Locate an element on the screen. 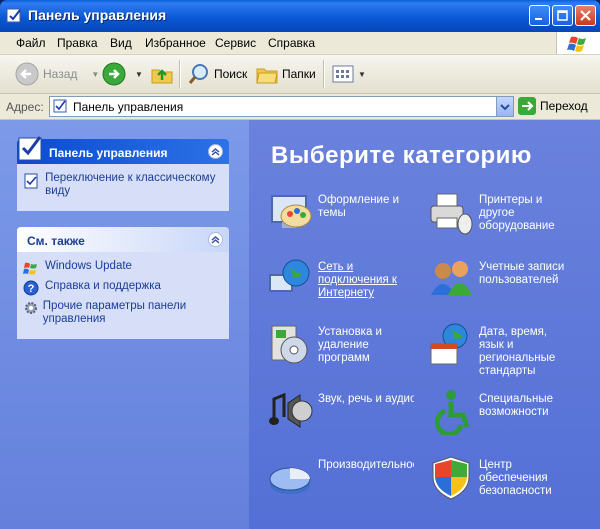 Image resolution: width=600 pixels, height=529 pixels. help-support-link: ? Справка и поддержка is located at coordinates (123, 288).